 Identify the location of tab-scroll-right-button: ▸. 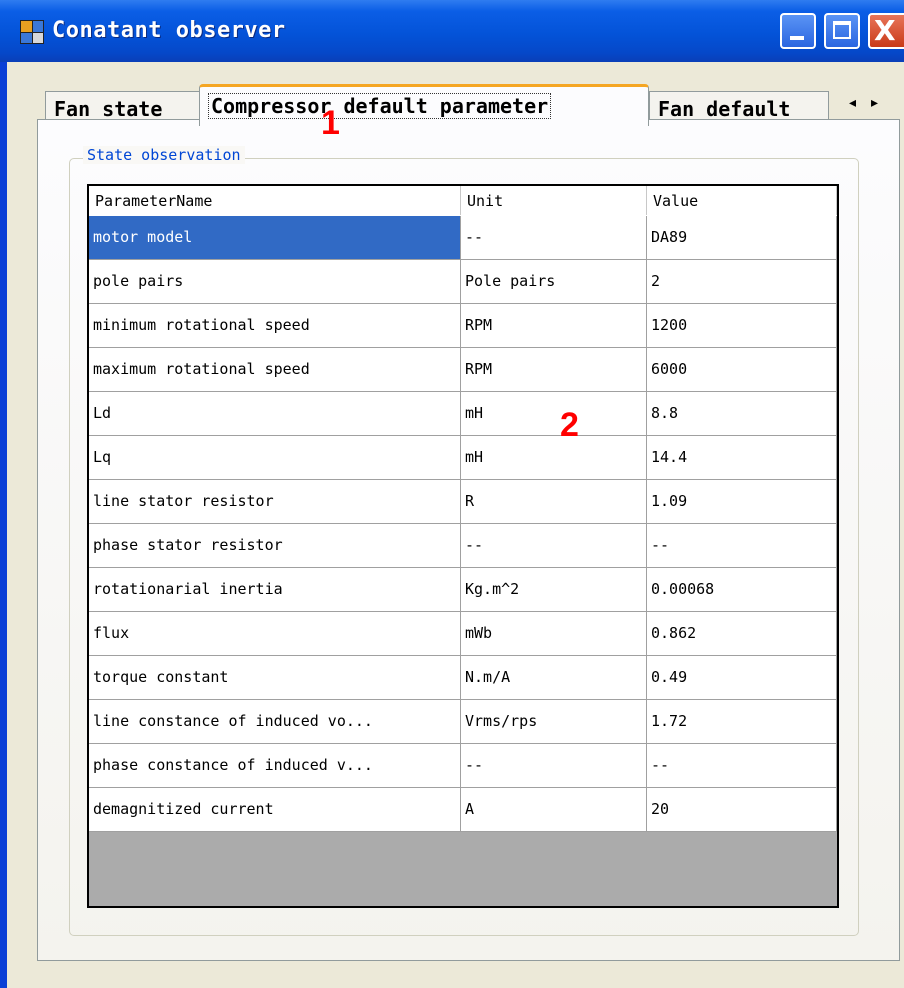
(874, 103).